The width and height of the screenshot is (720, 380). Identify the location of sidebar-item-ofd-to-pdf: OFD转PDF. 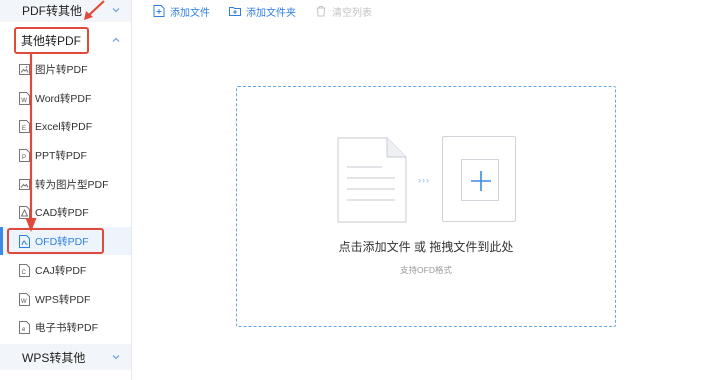
(65, 241).